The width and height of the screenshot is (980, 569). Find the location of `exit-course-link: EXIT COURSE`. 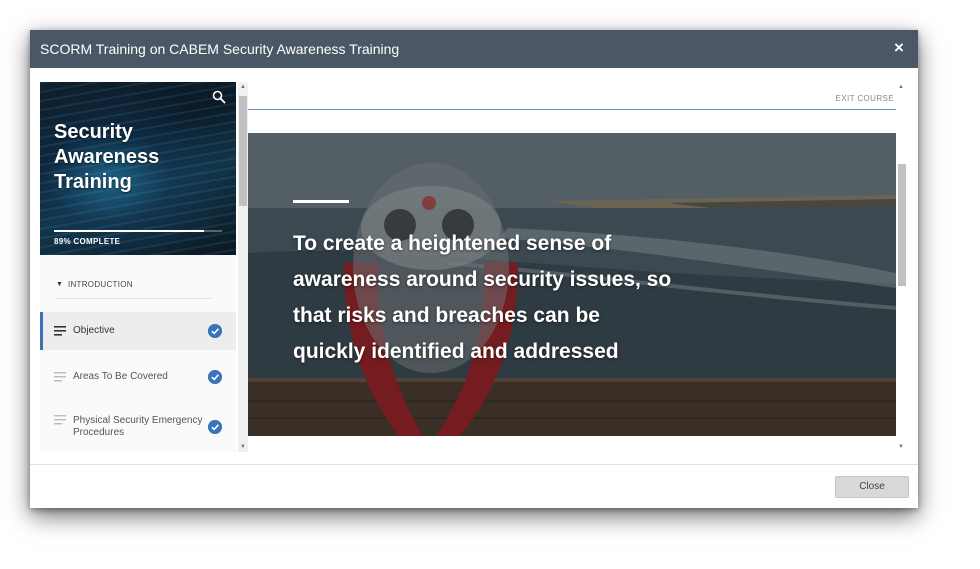

exit-course-link: EXIT COURSE is located at coordinates (865, 98).